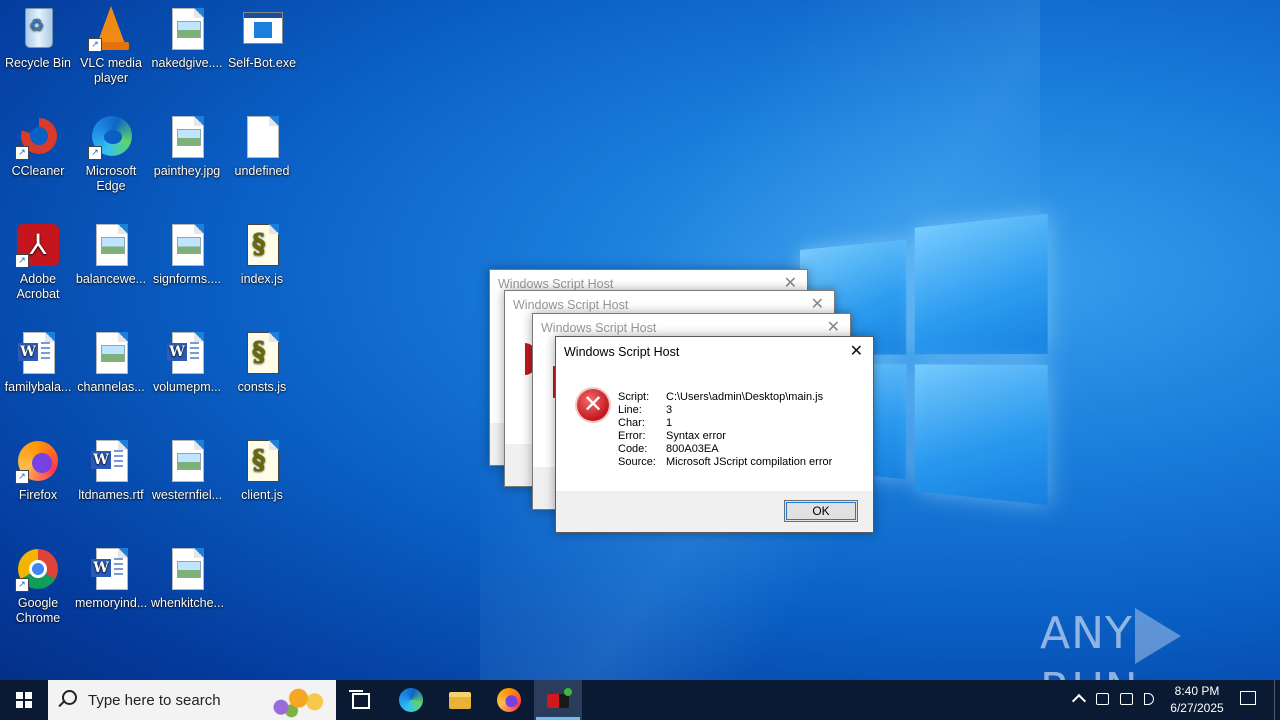 This screenshot has width=1280, height=720. I want to click on desktop-icon-acrobat: ⅄ ↗ Adobe Acrobat, so click(38, 262).